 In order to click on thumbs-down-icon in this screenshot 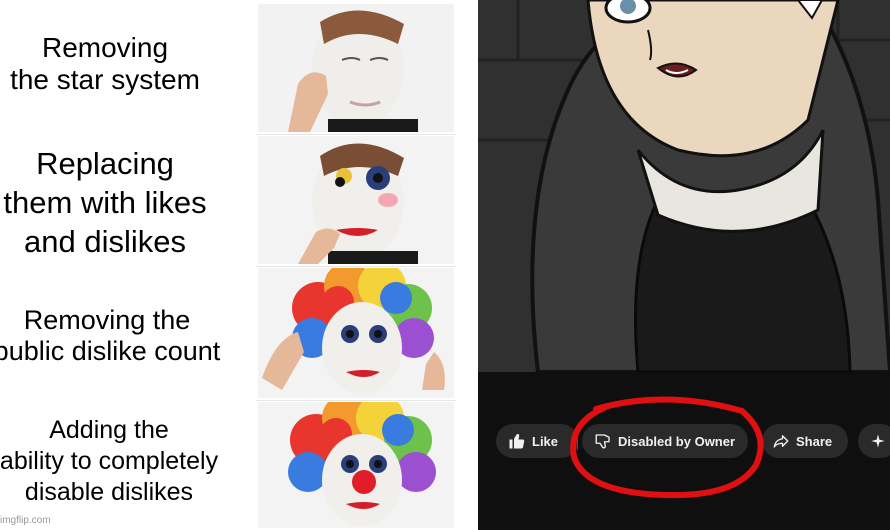, I will do `click(602, 441)`.